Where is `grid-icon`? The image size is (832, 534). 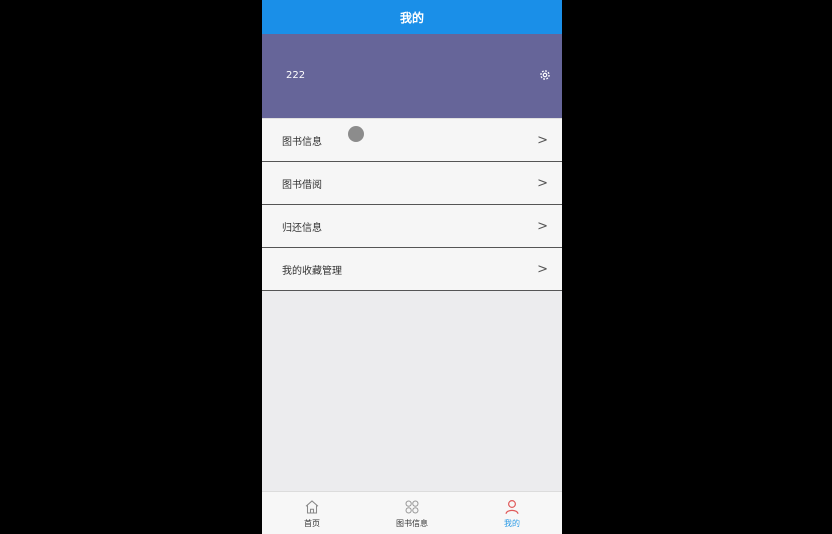
grid-icon is located at coordinates (412, 506).